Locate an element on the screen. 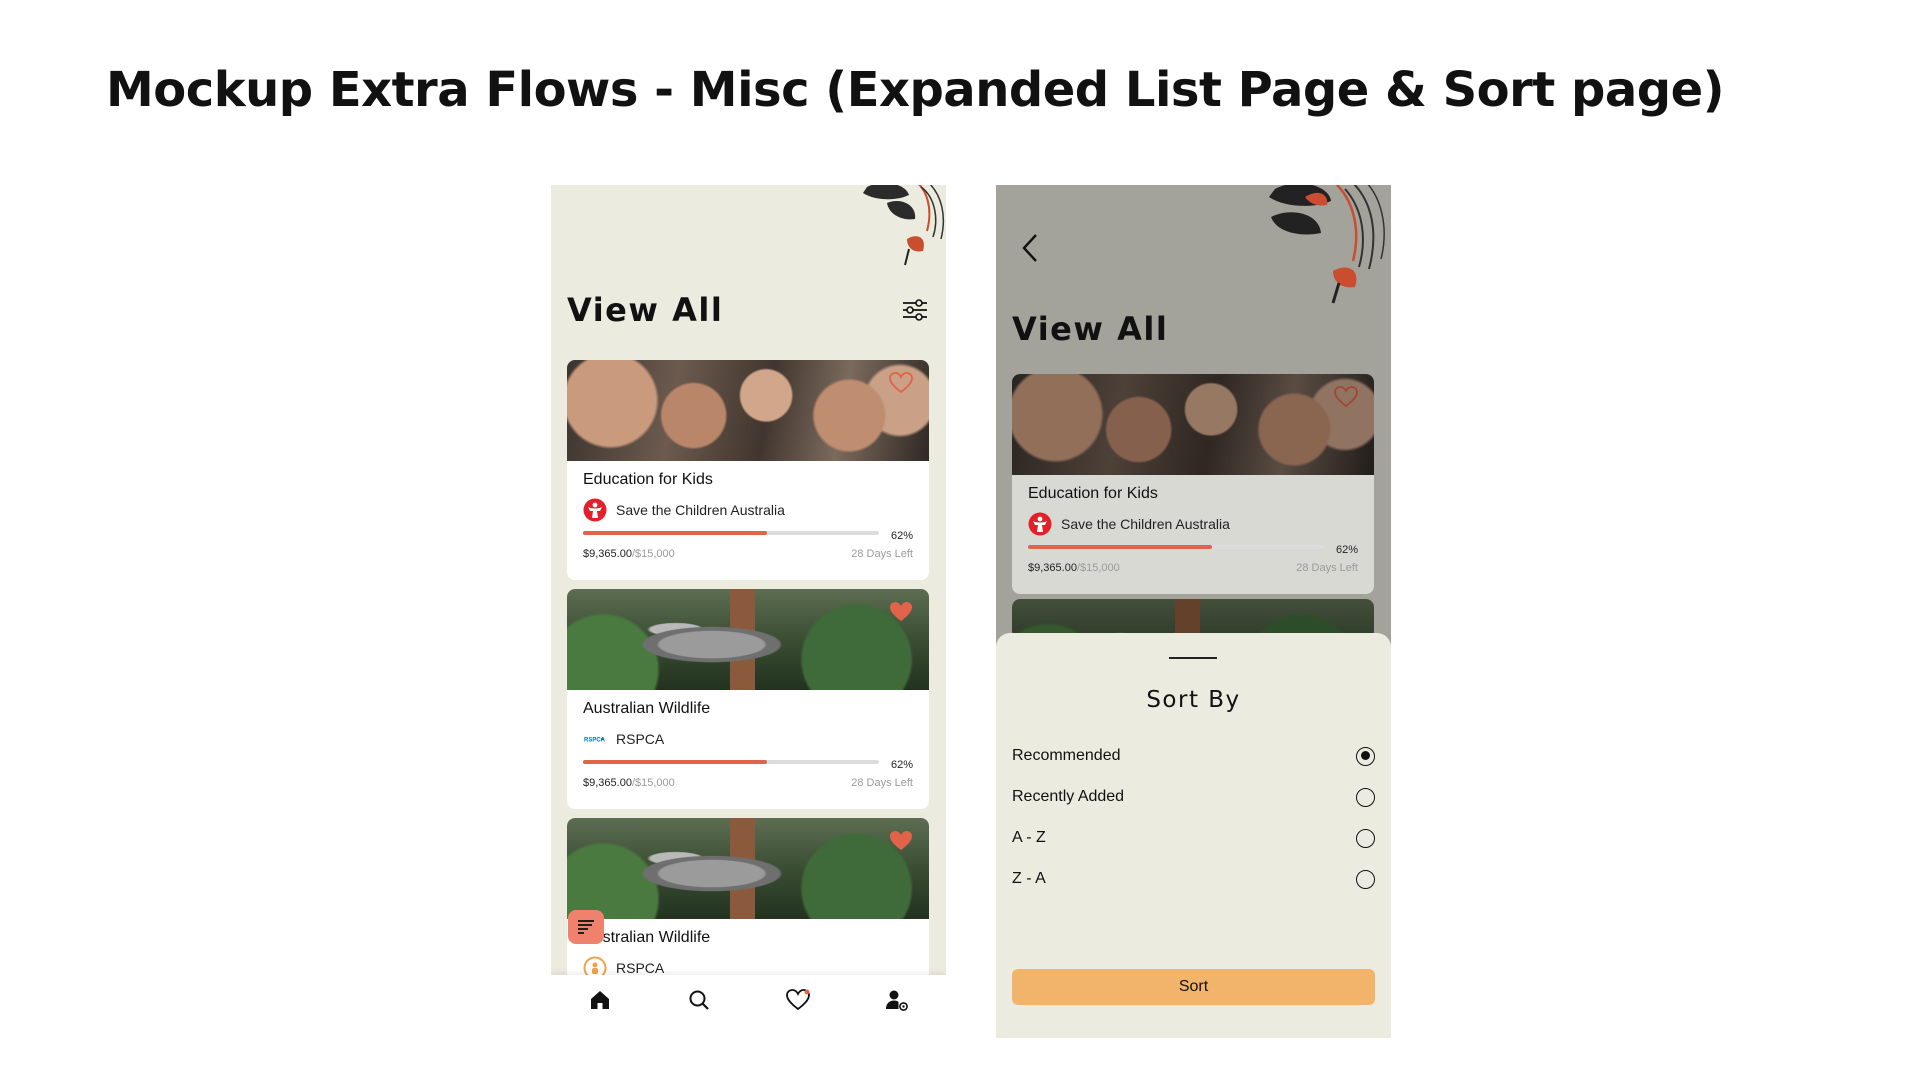 The image size is (1920, 1080). sort-button: Sort is located at coordinates (1193, 987).